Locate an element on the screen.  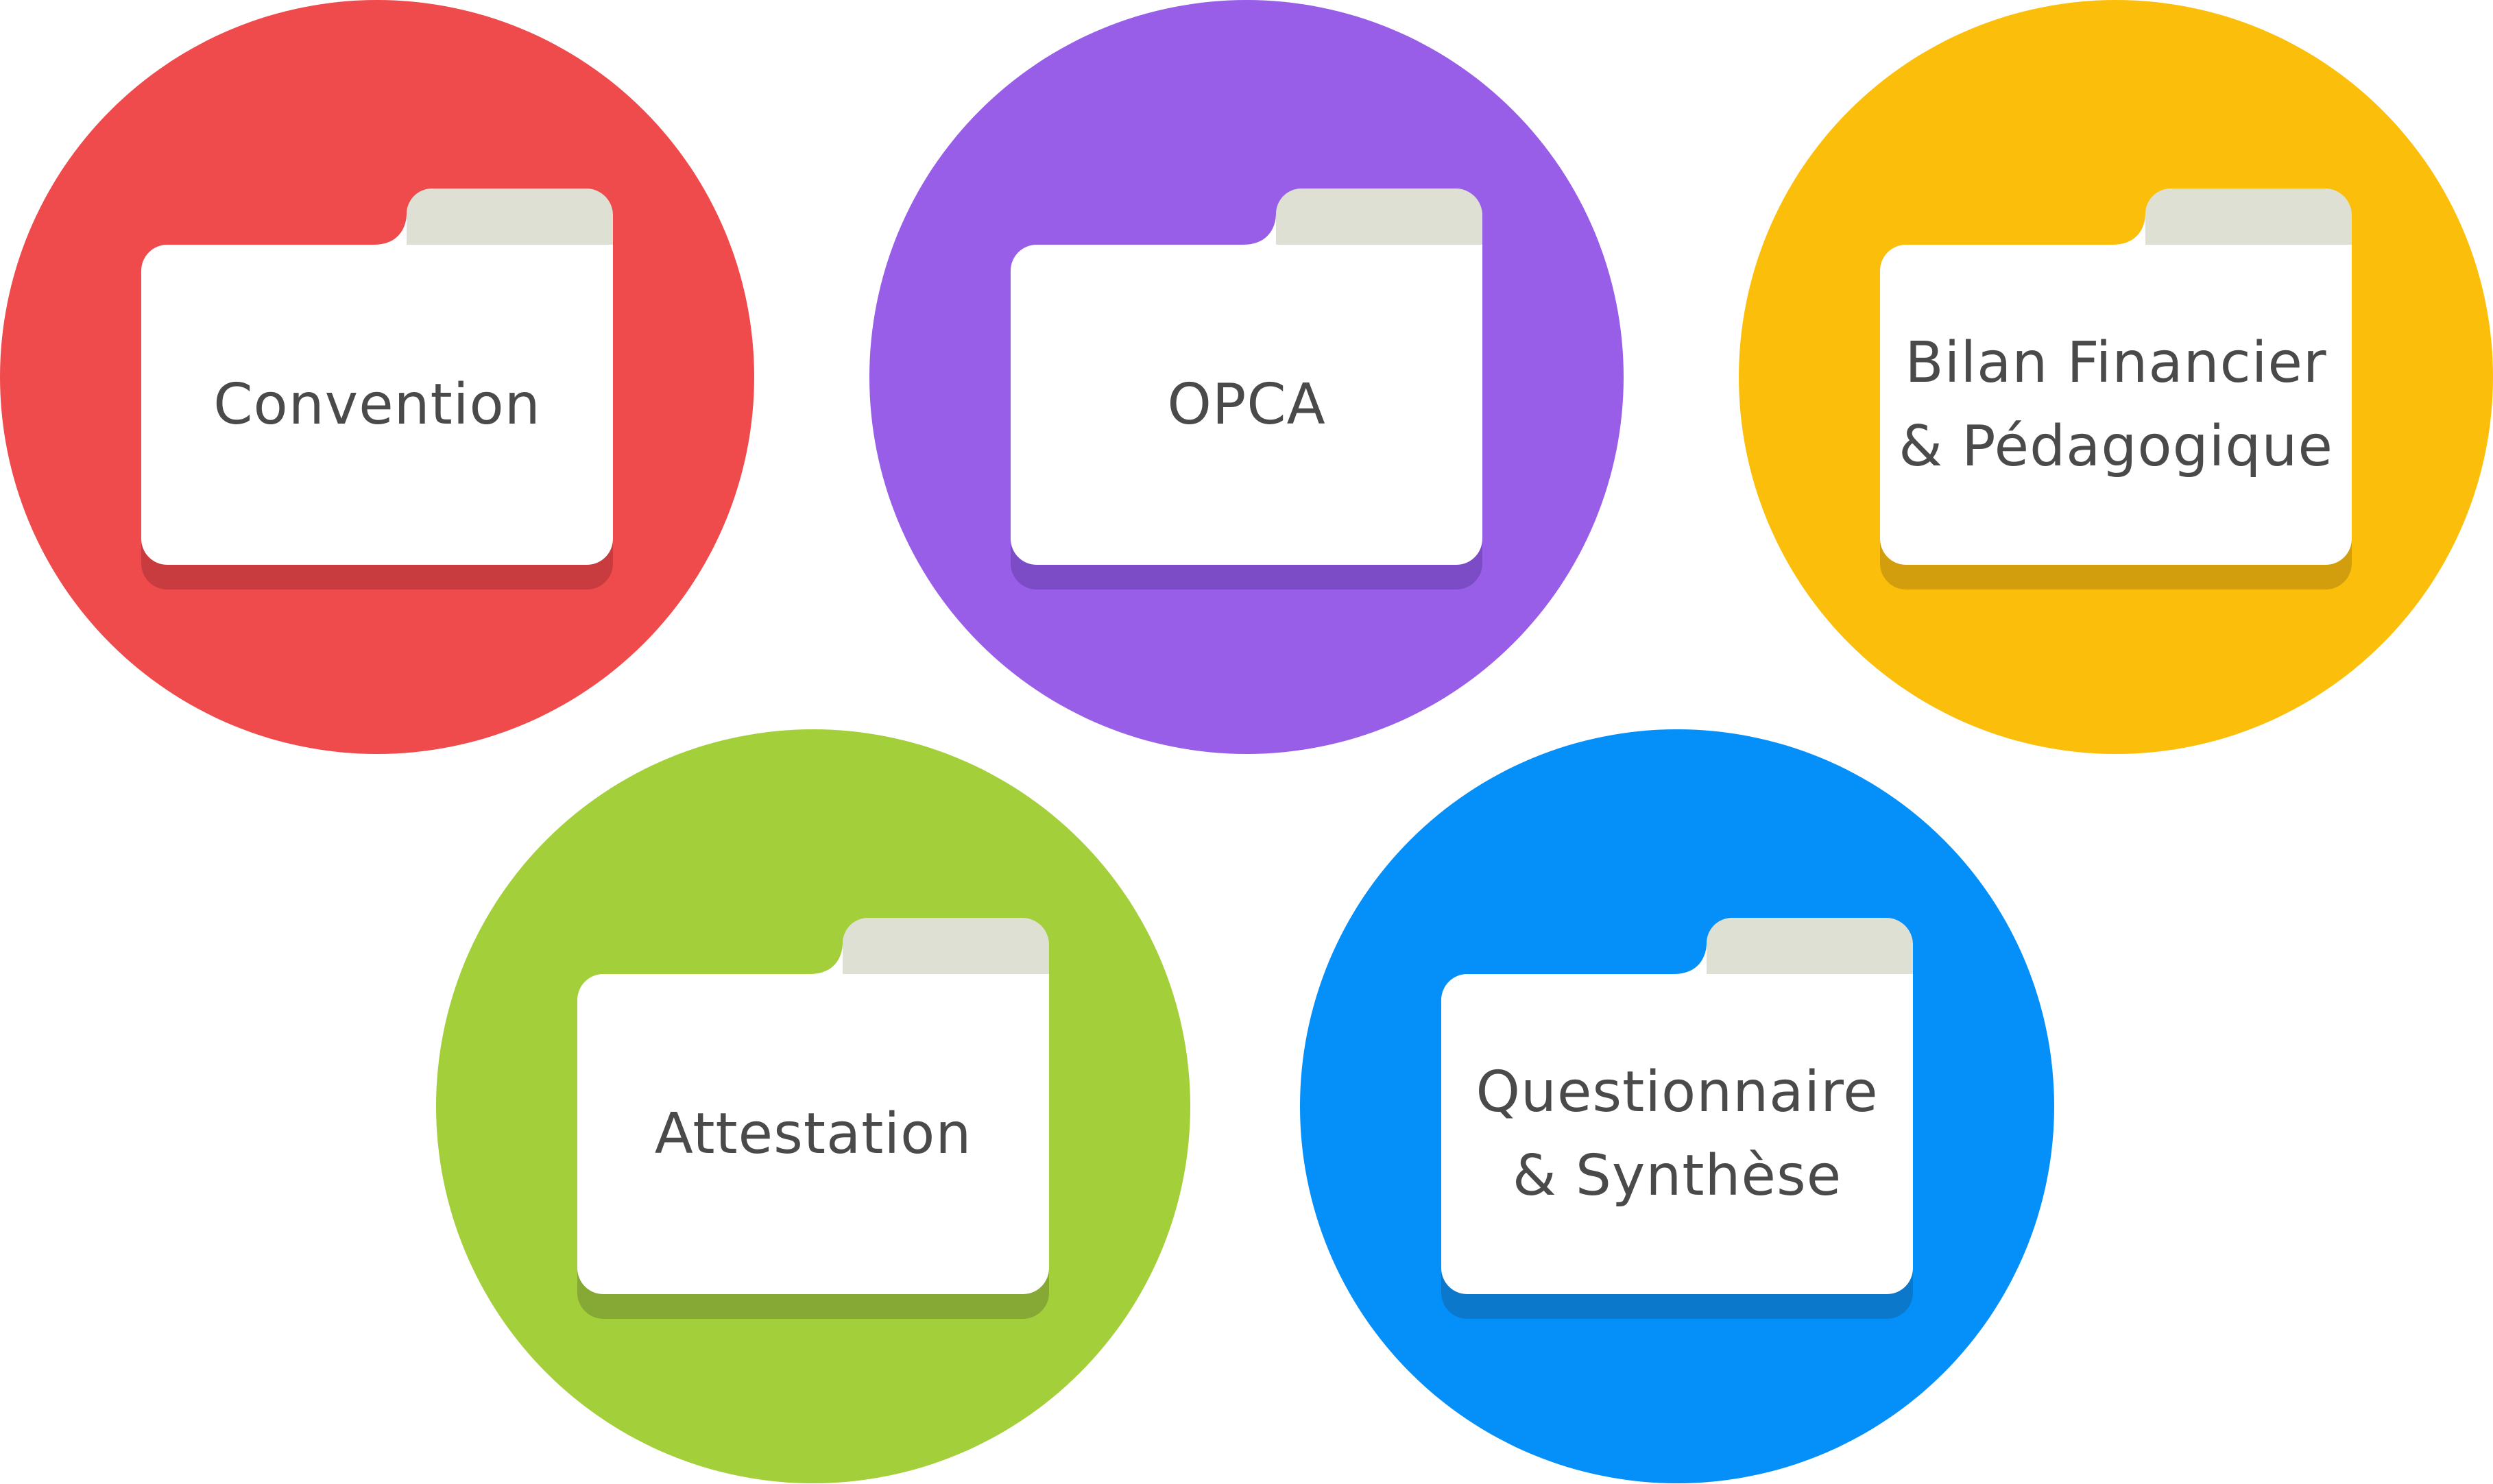
folder-label-convention: Convention is located at coordinates (377, 405).